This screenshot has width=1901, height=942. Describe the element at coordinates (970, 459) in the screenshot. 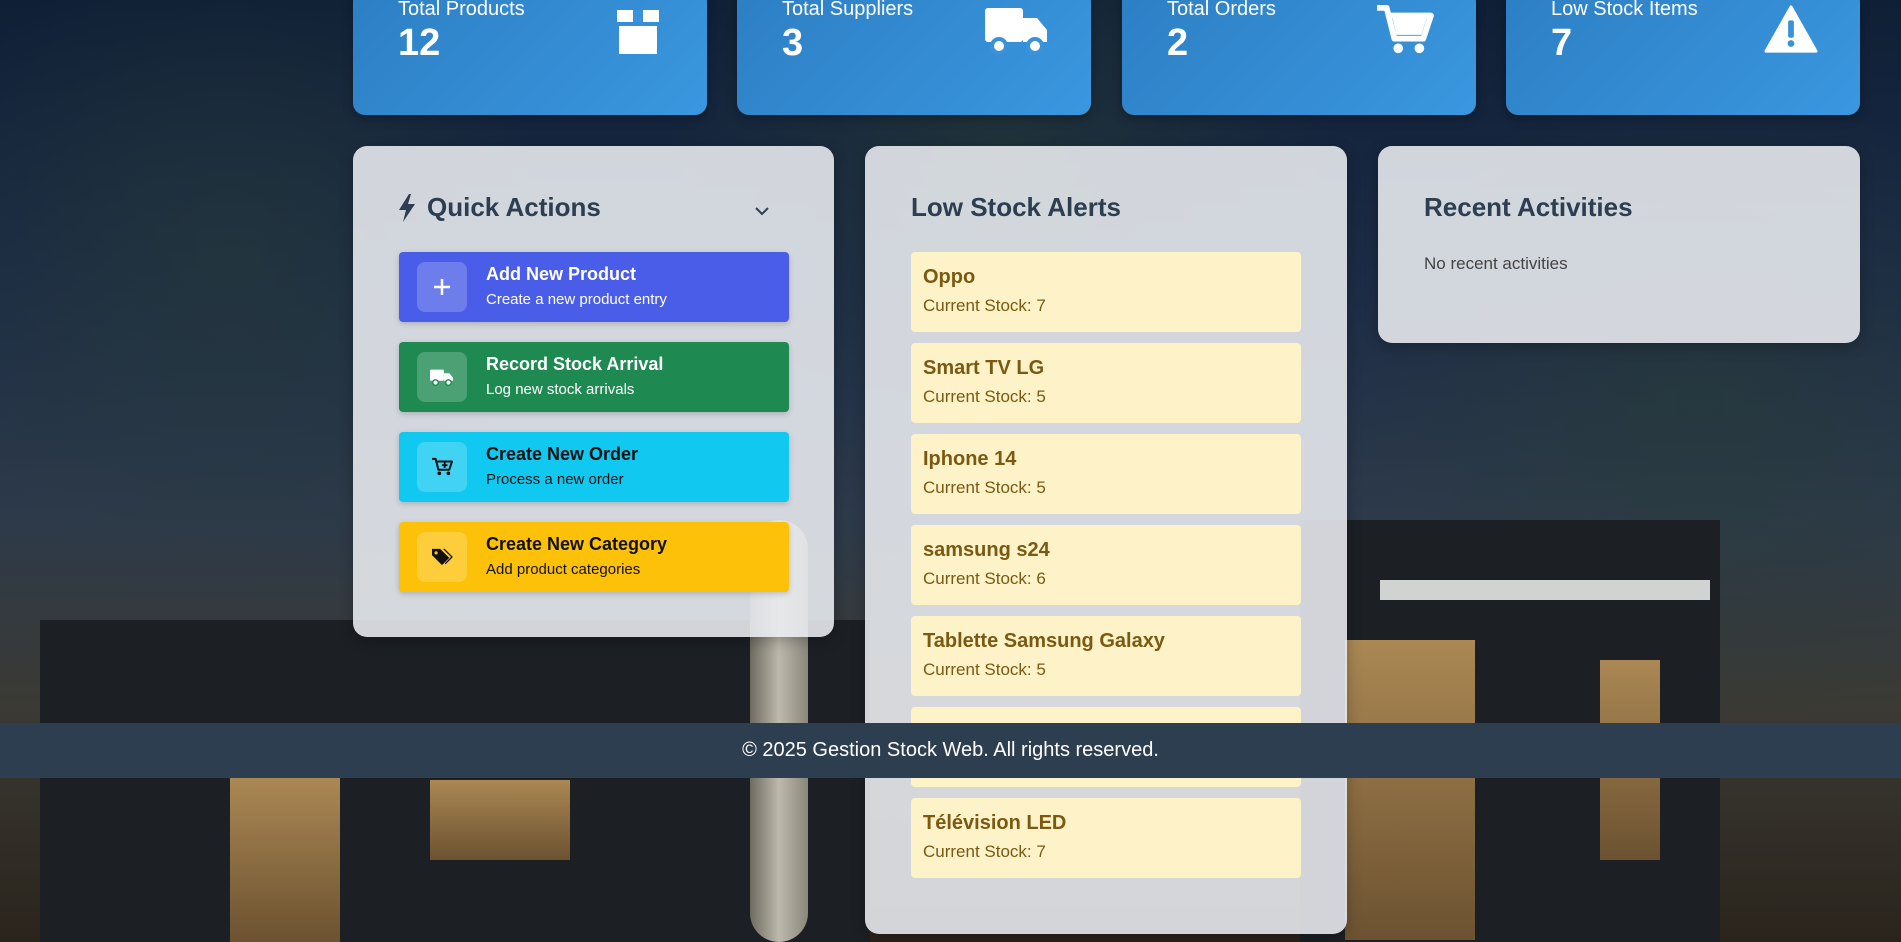

I see `product-name: Iphone 14` at that location.